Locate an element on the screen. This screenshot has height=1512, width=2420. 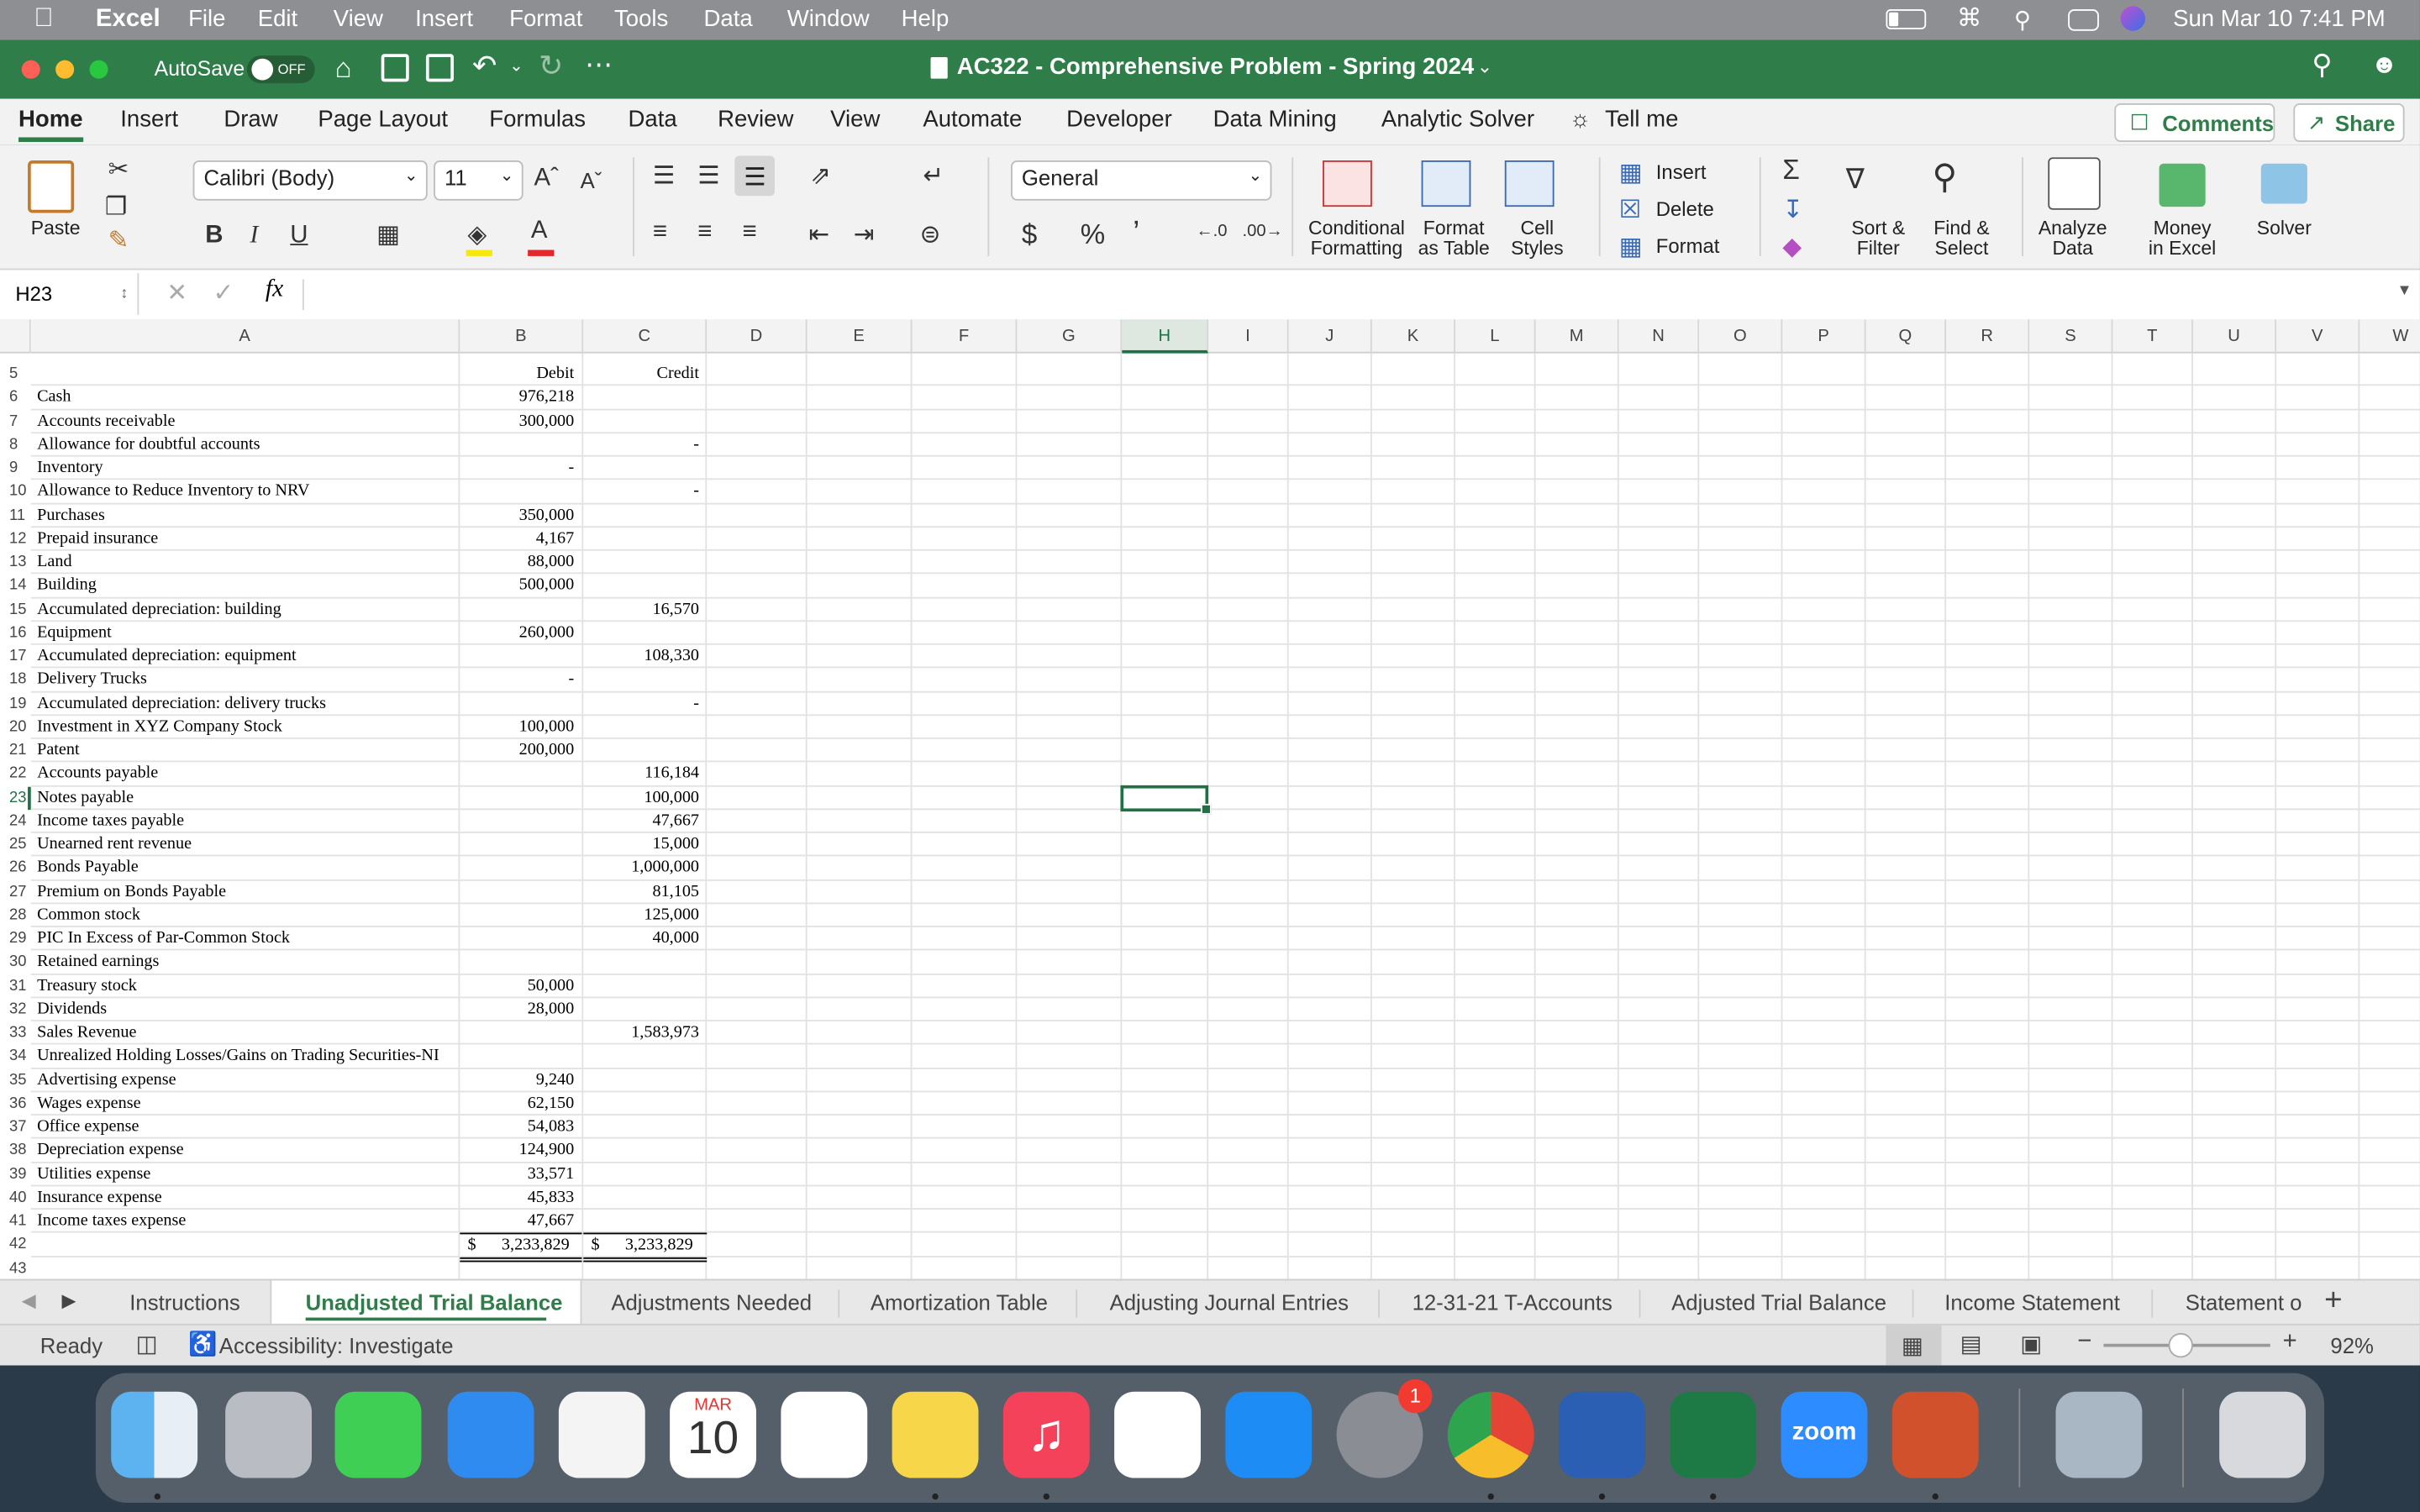
sheet-tab-income-statement: Income Statement is located at coordinates (2032, 1301).